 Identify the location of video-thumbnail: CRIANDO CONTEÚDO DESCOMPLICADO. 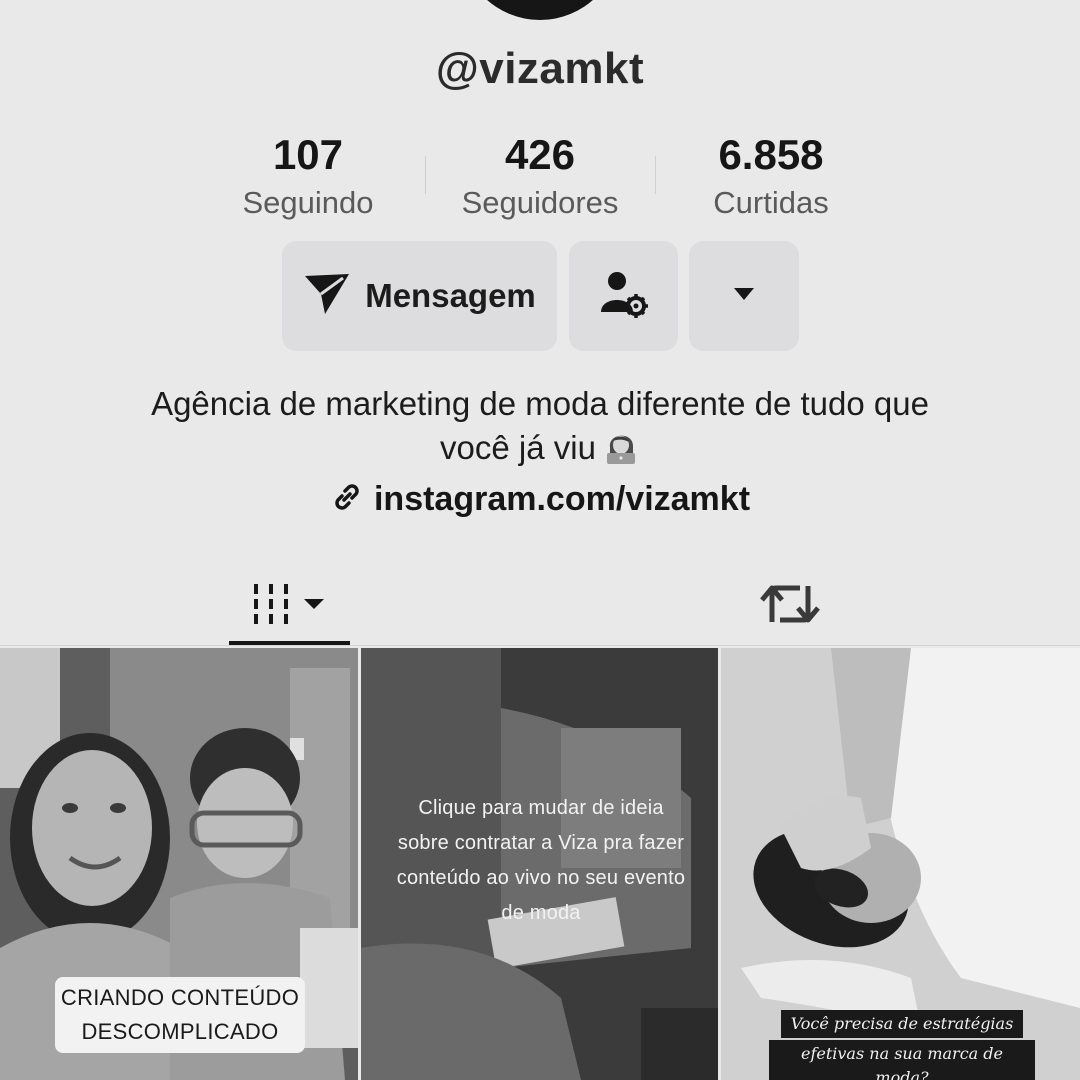
(179, 864).